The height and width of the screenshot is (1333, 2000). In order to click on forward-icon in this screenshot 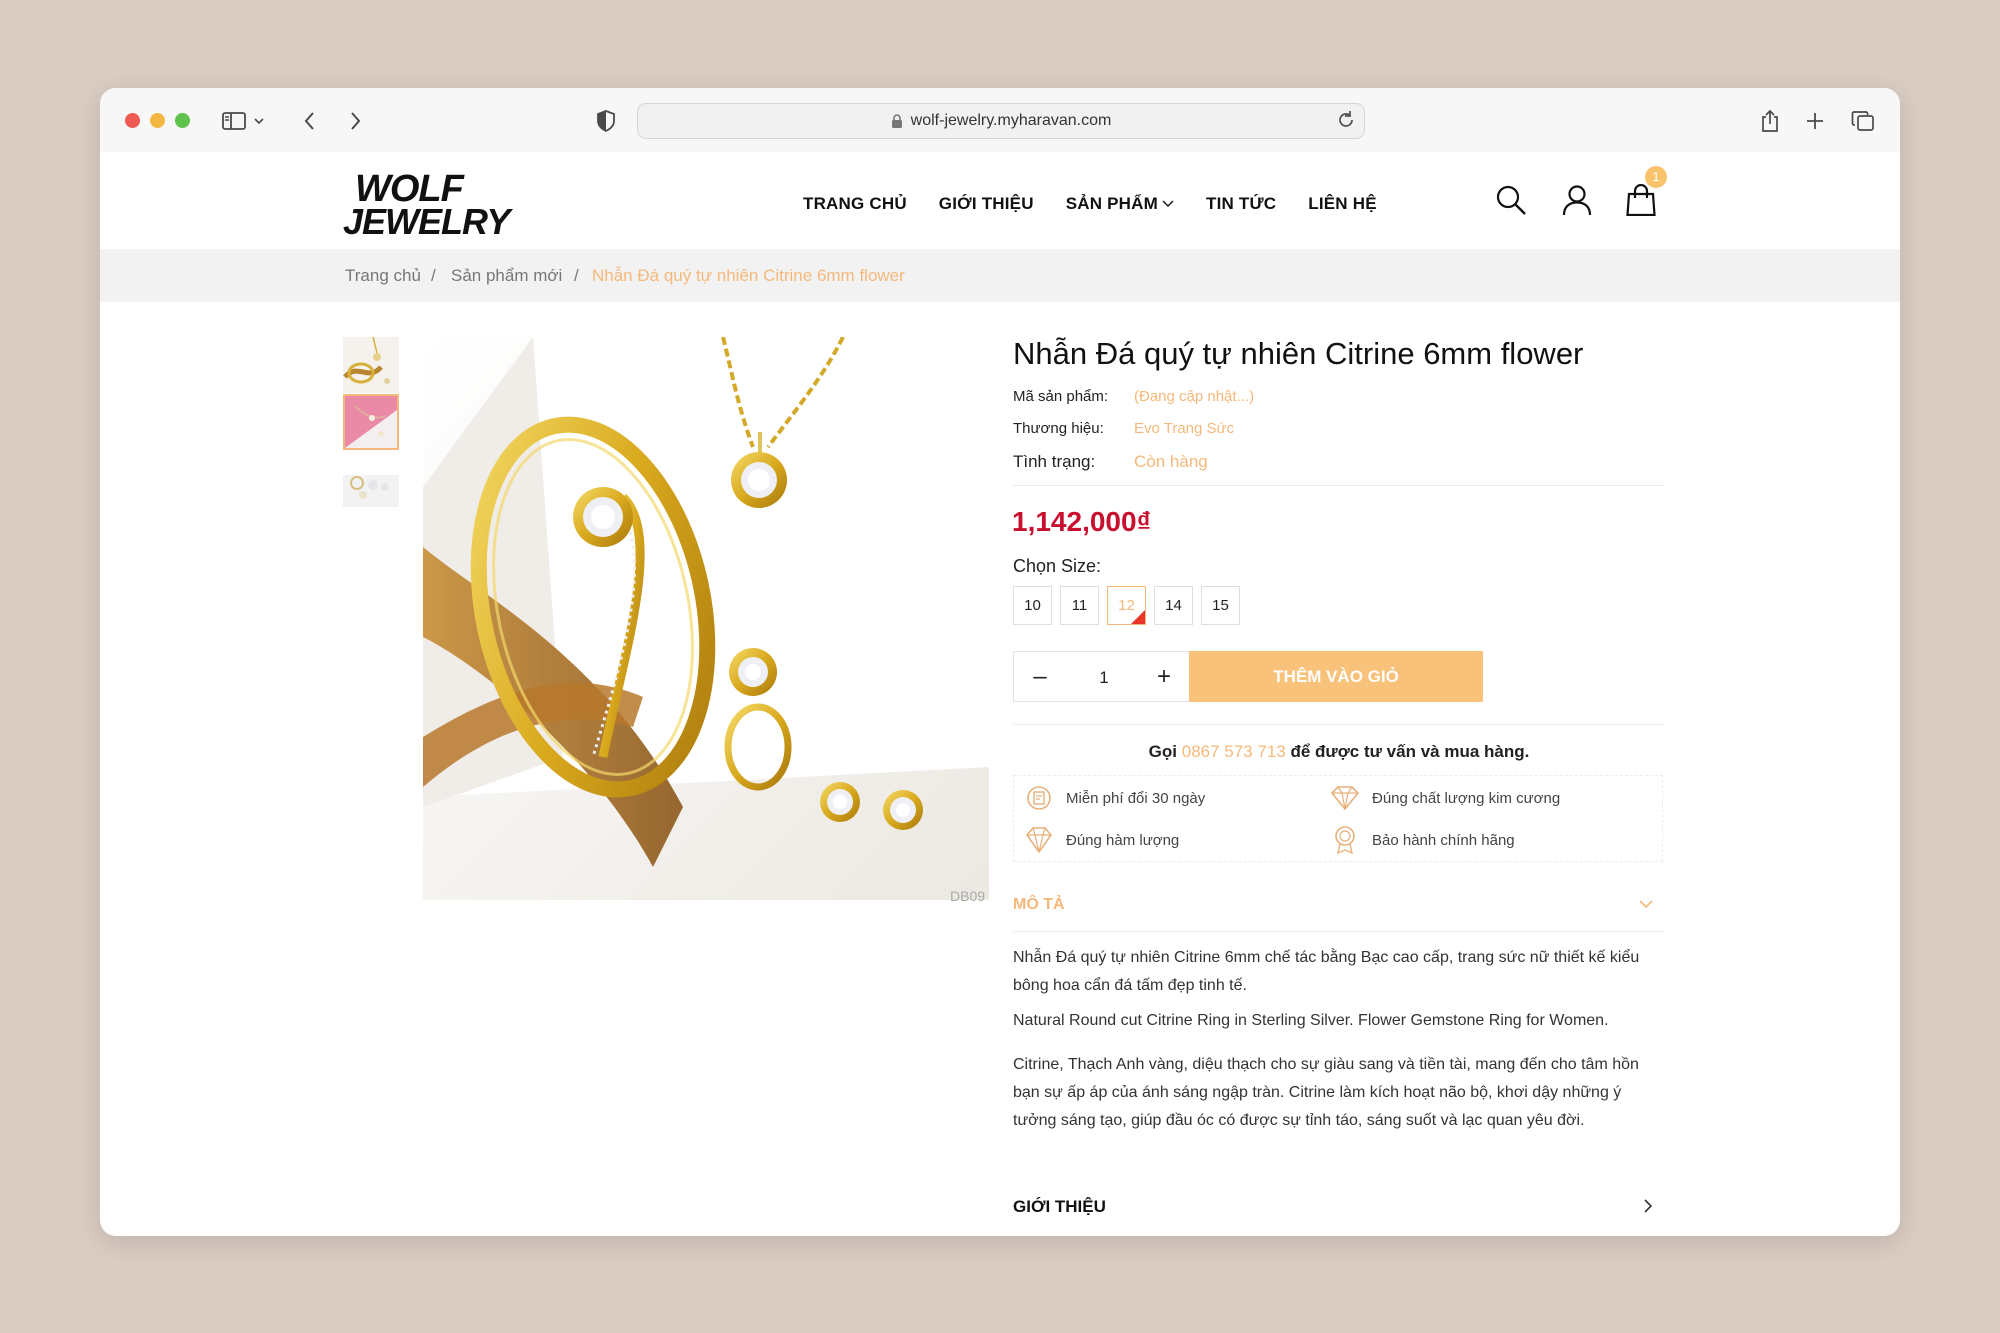, I will do `click(355, 121)`.